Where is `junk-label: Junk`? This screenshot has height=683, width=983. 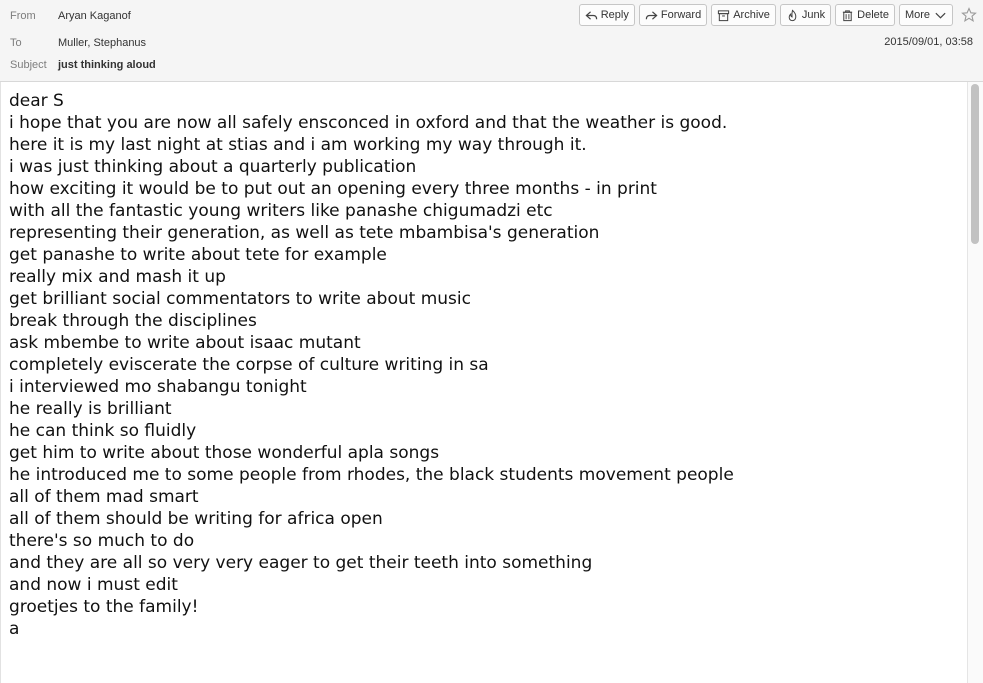 junk-label: Junk is located at coordinates (813, 15).